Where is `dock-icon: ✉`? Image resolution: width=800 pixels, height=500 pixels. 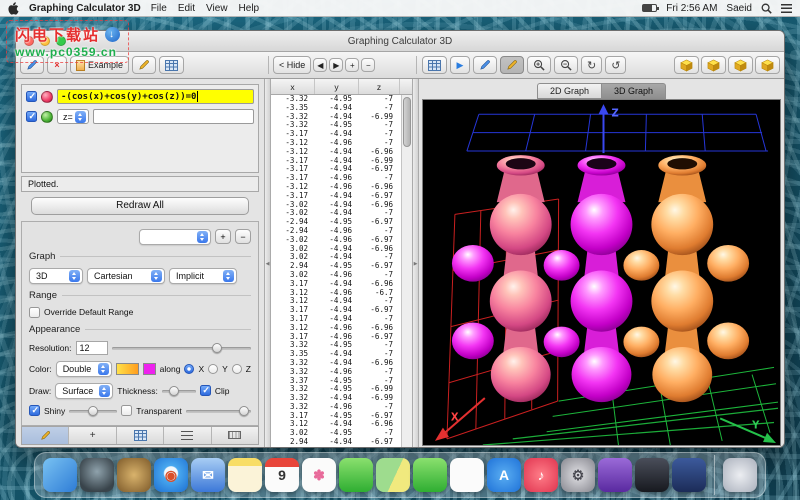
dock-icon: ✉ is located at coordinates (208, 475).